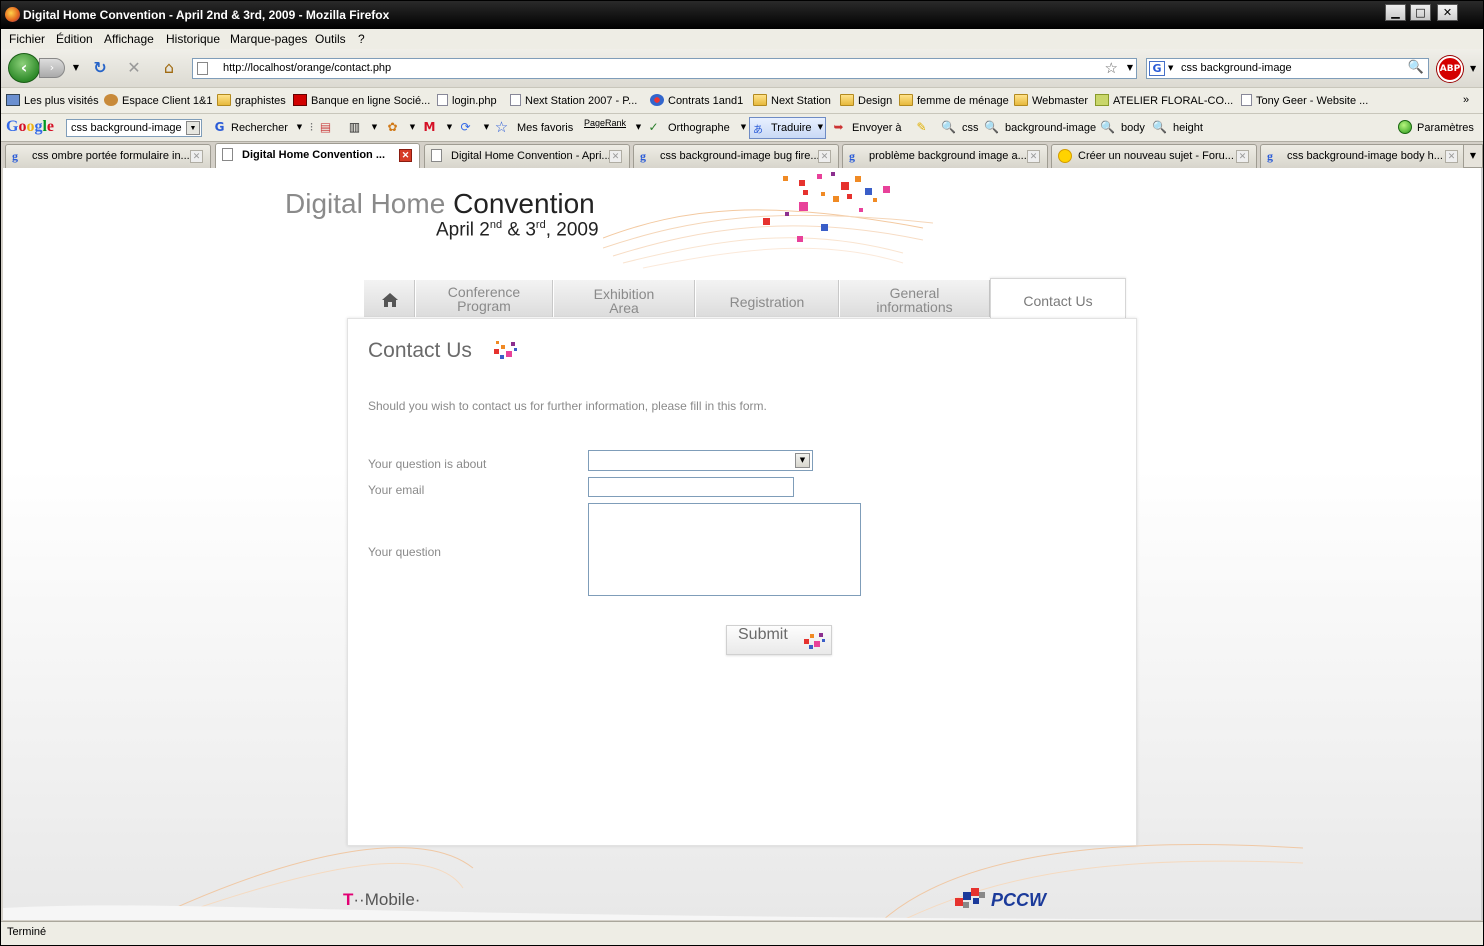 The width and height of the screenshot is (1484, 946). Describe the element at coordinates (76, 68) in the screenshot. I see `history-dropdown-icon: ▼` at that location.